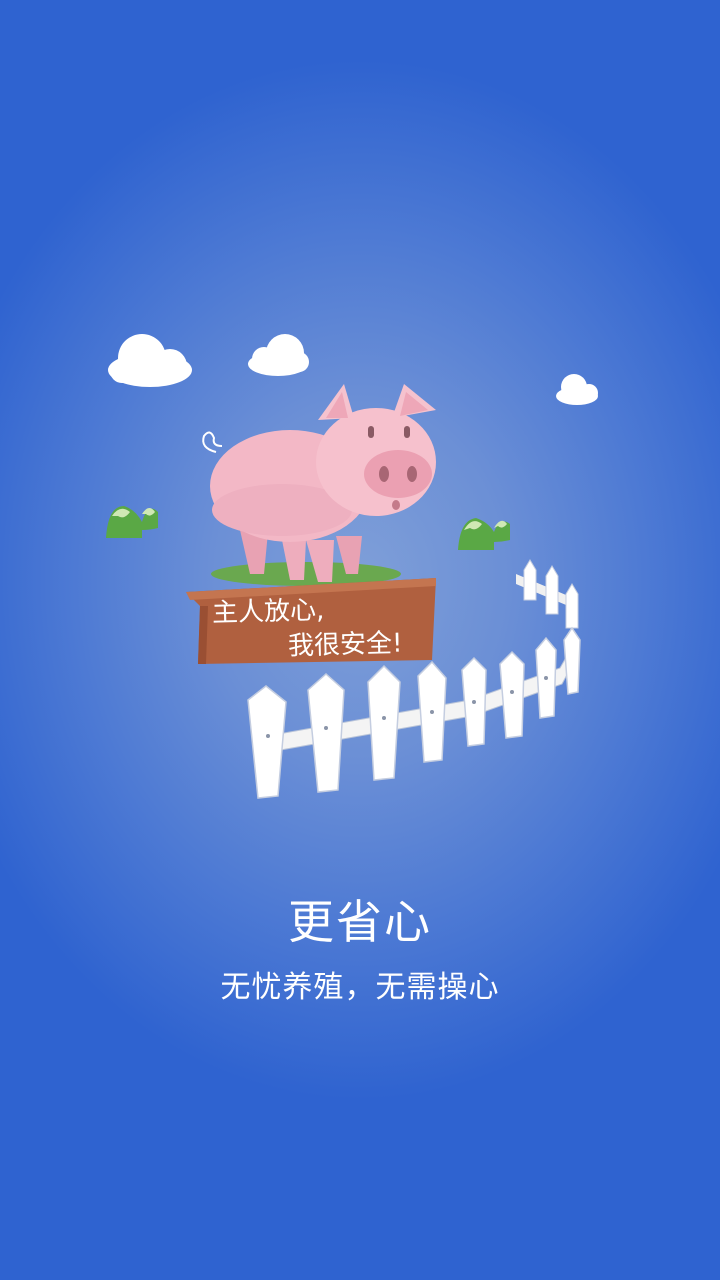  I want to click on feature-subtitle: 无忧养殖，无需操心, so click(360, 987).